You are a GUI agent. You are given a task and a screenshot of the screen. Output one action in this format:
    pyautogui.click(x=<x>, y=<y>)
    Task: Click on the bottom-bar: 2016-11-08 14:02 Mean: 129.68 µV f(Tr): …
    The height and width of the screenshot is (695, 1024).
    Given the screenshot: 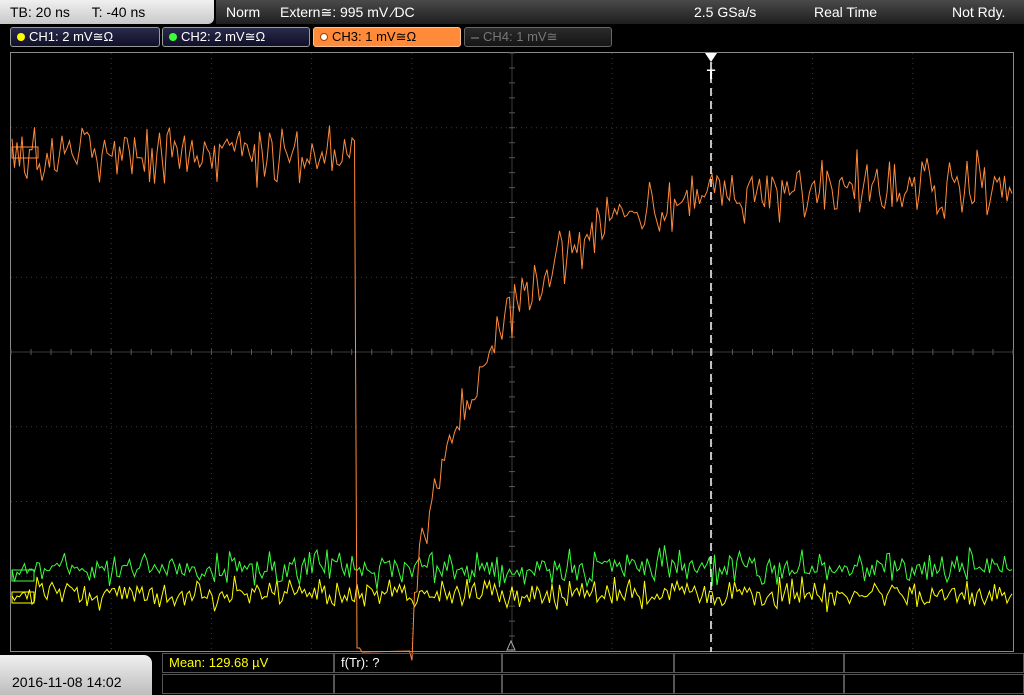 What is the action you would take?
    pyautogui.click(x=512, y=674)
    